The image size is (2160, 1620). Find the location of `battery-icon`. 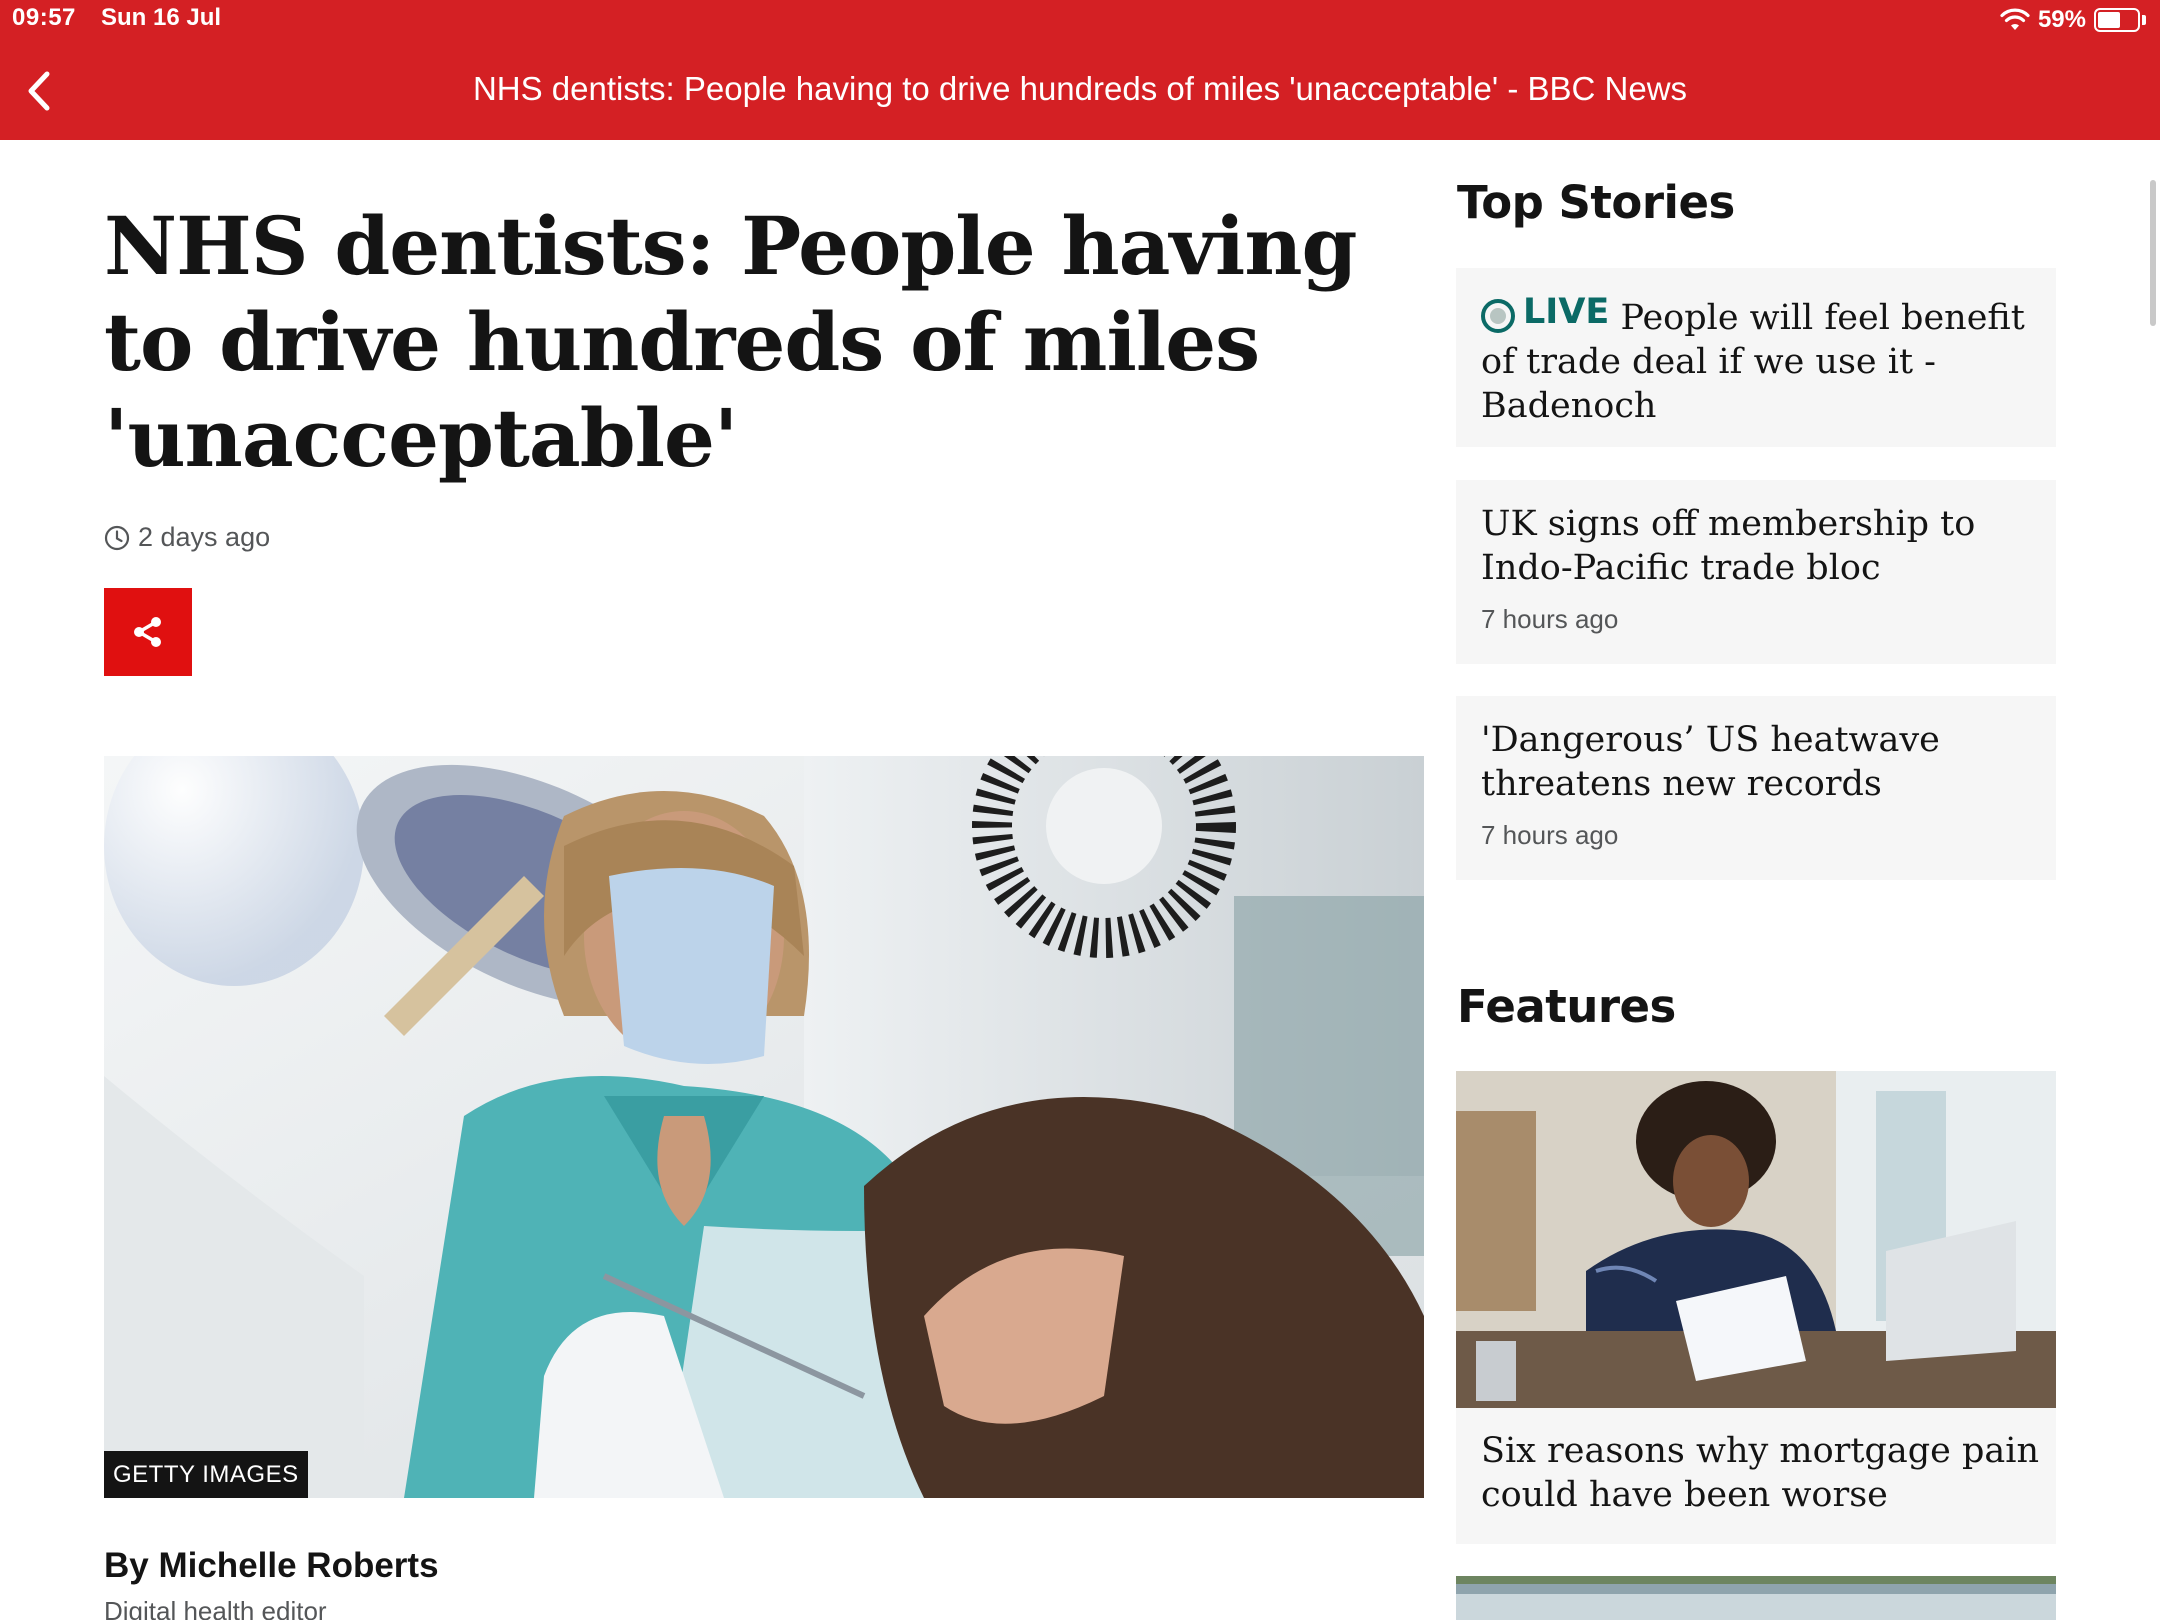

battery-icon is located at coordinates (2117, 20).